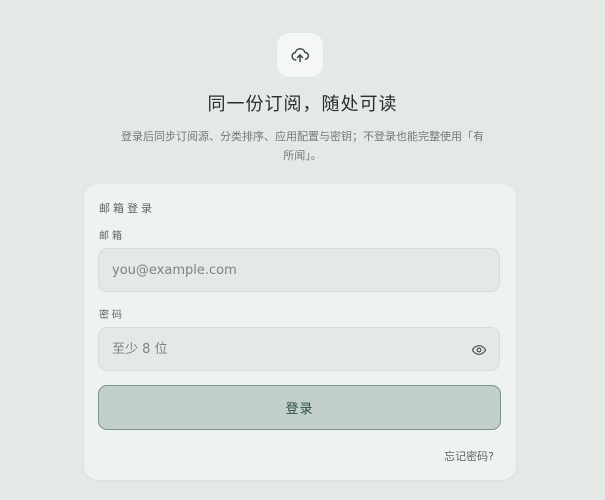  Describe the element at coordinates (302, 146) in the screenshot. I see `page-description: 登录后同步订阅源、分类排序、应用配置与密钥；不登录也能完整使用「有所闻」。` at that location.